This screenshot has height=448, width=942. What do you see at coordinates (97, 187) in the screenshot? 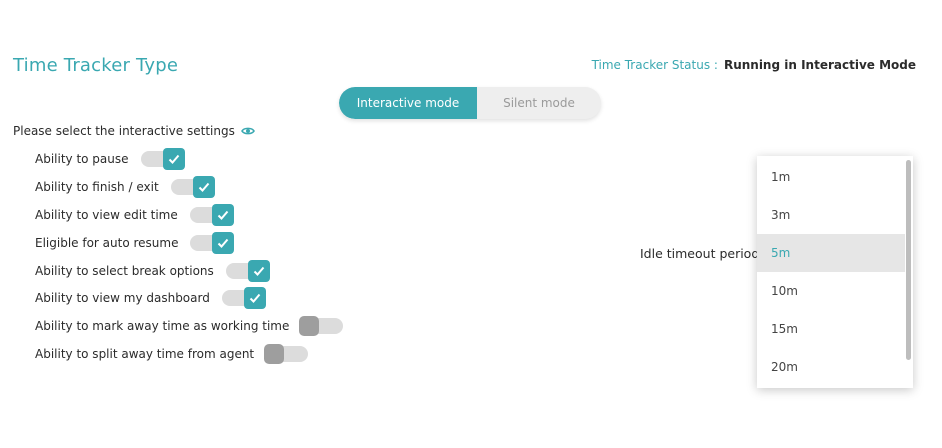
I see `setting-label: Ability to finish / exit` at bounding box center [97, 187].